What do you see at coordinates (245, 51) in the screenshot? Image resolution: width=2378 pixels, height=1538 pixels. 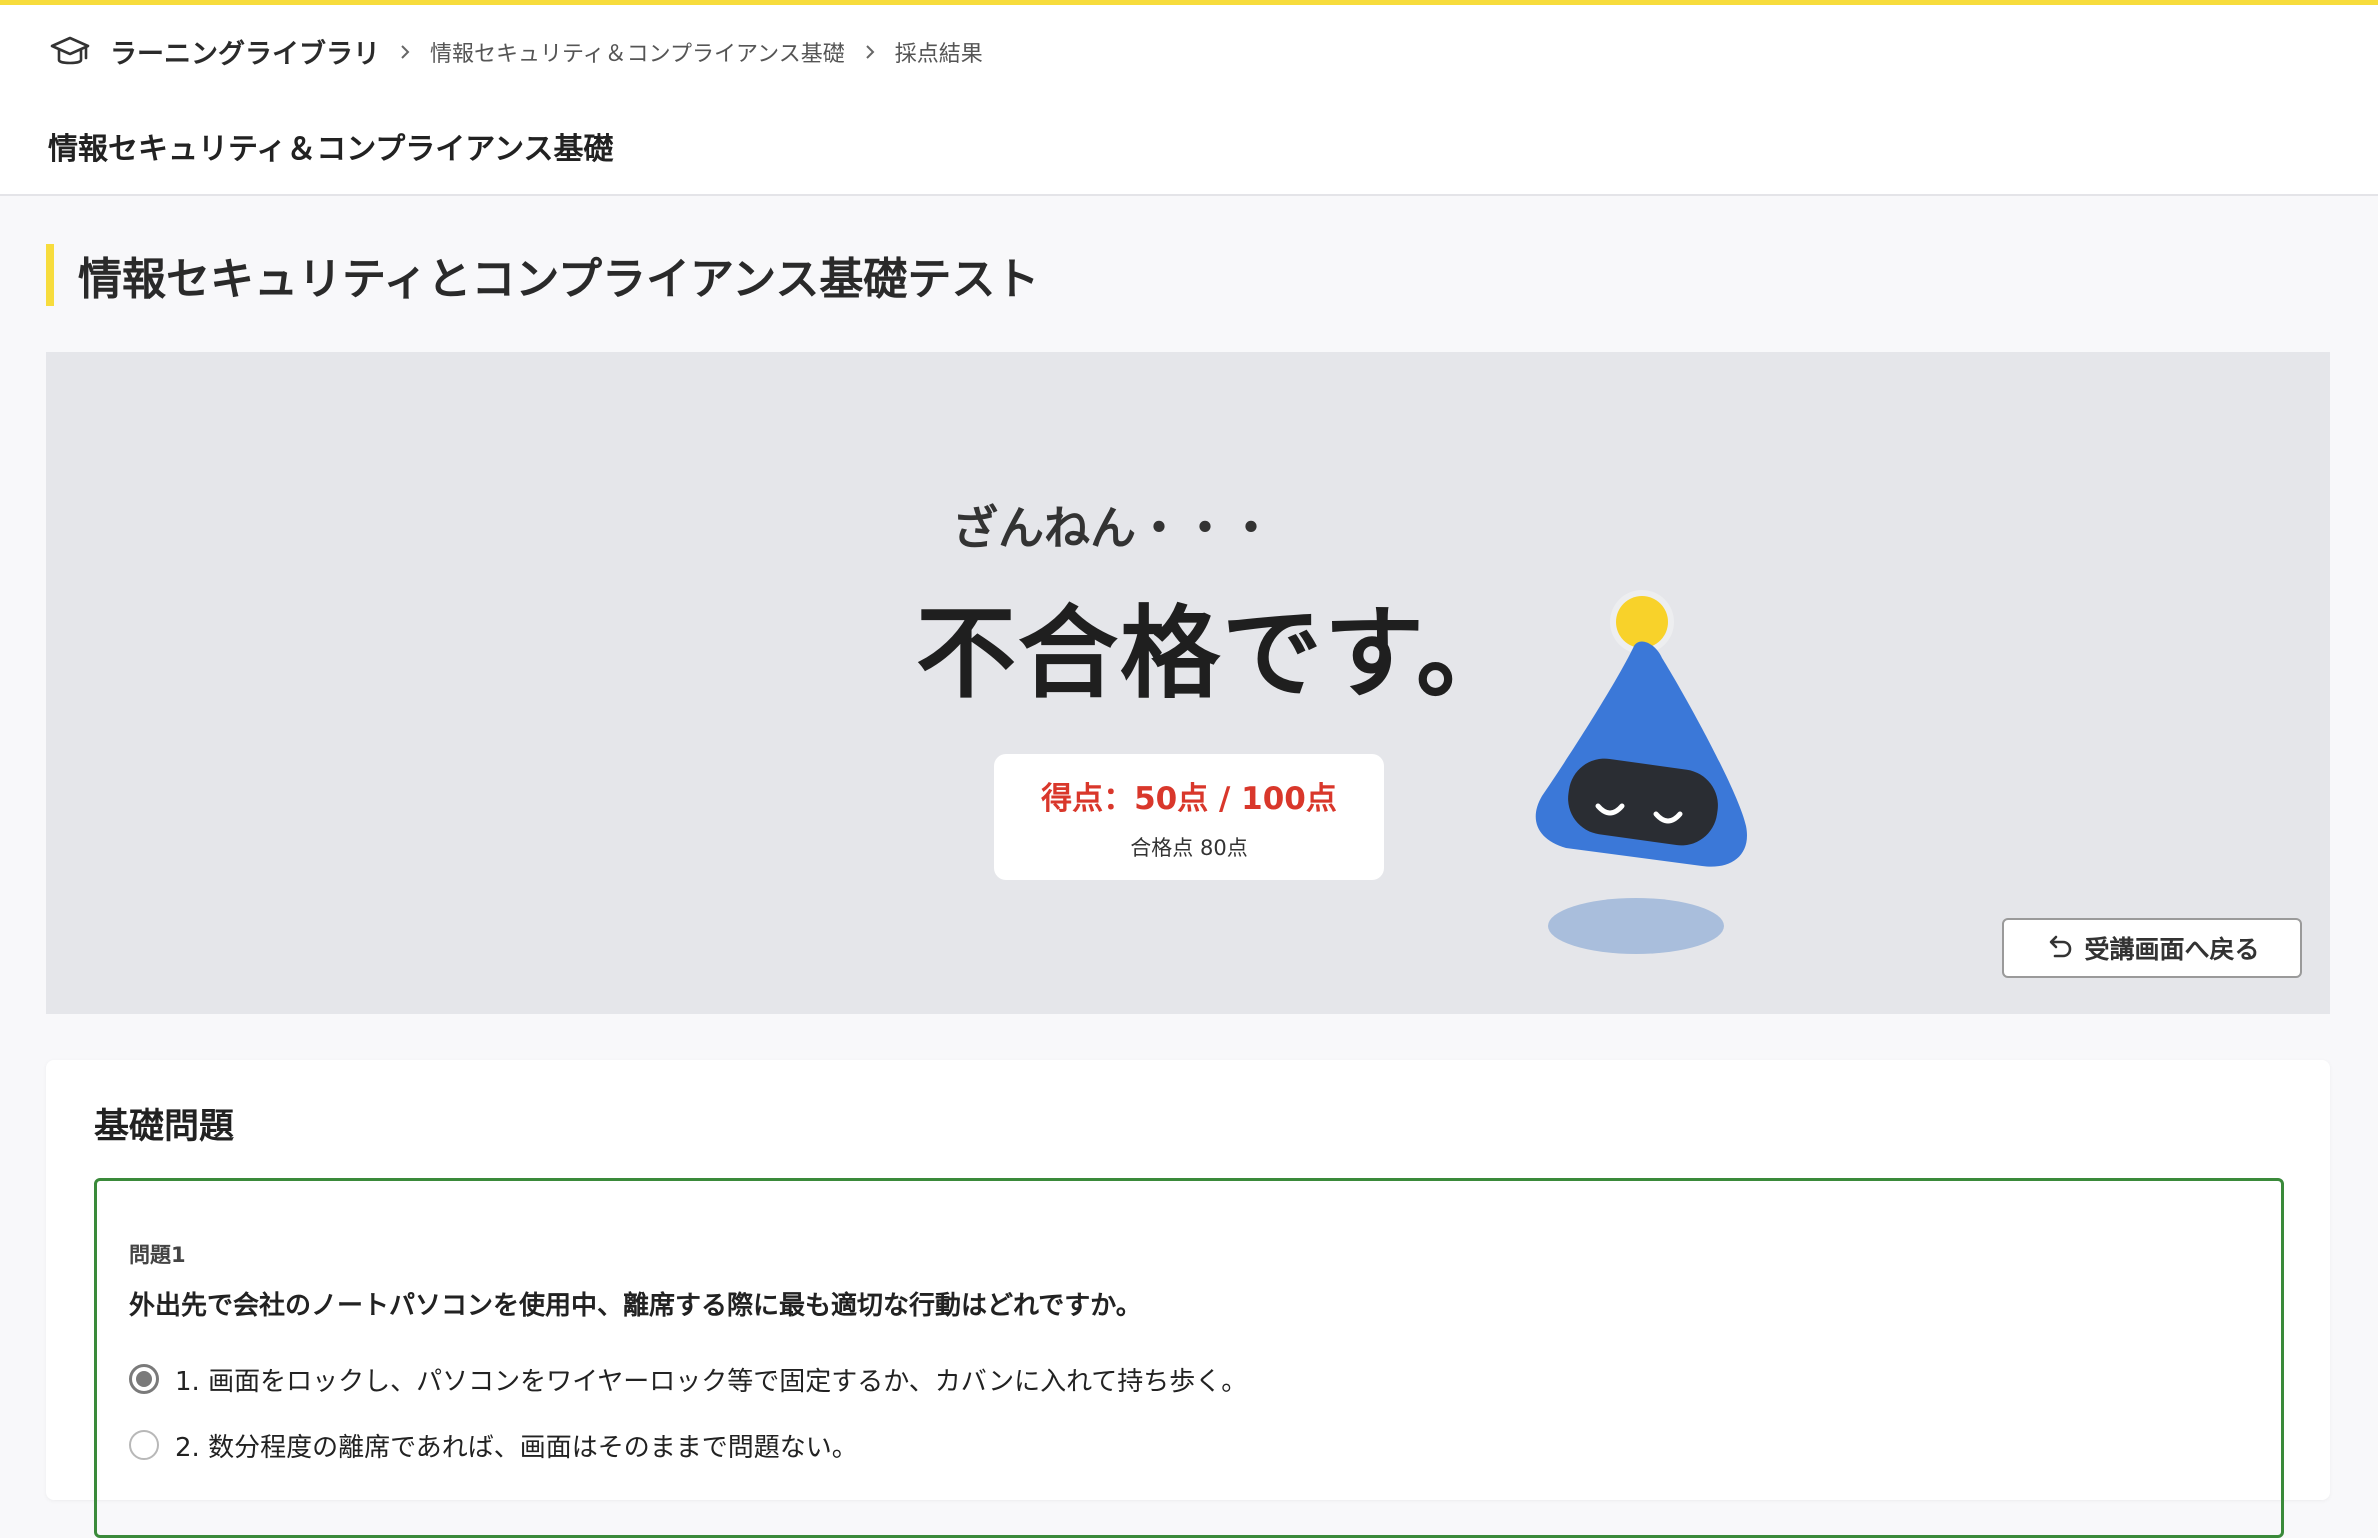 I see `brand-link: ラーニングライブラリ` at bounding box center [245, 51].